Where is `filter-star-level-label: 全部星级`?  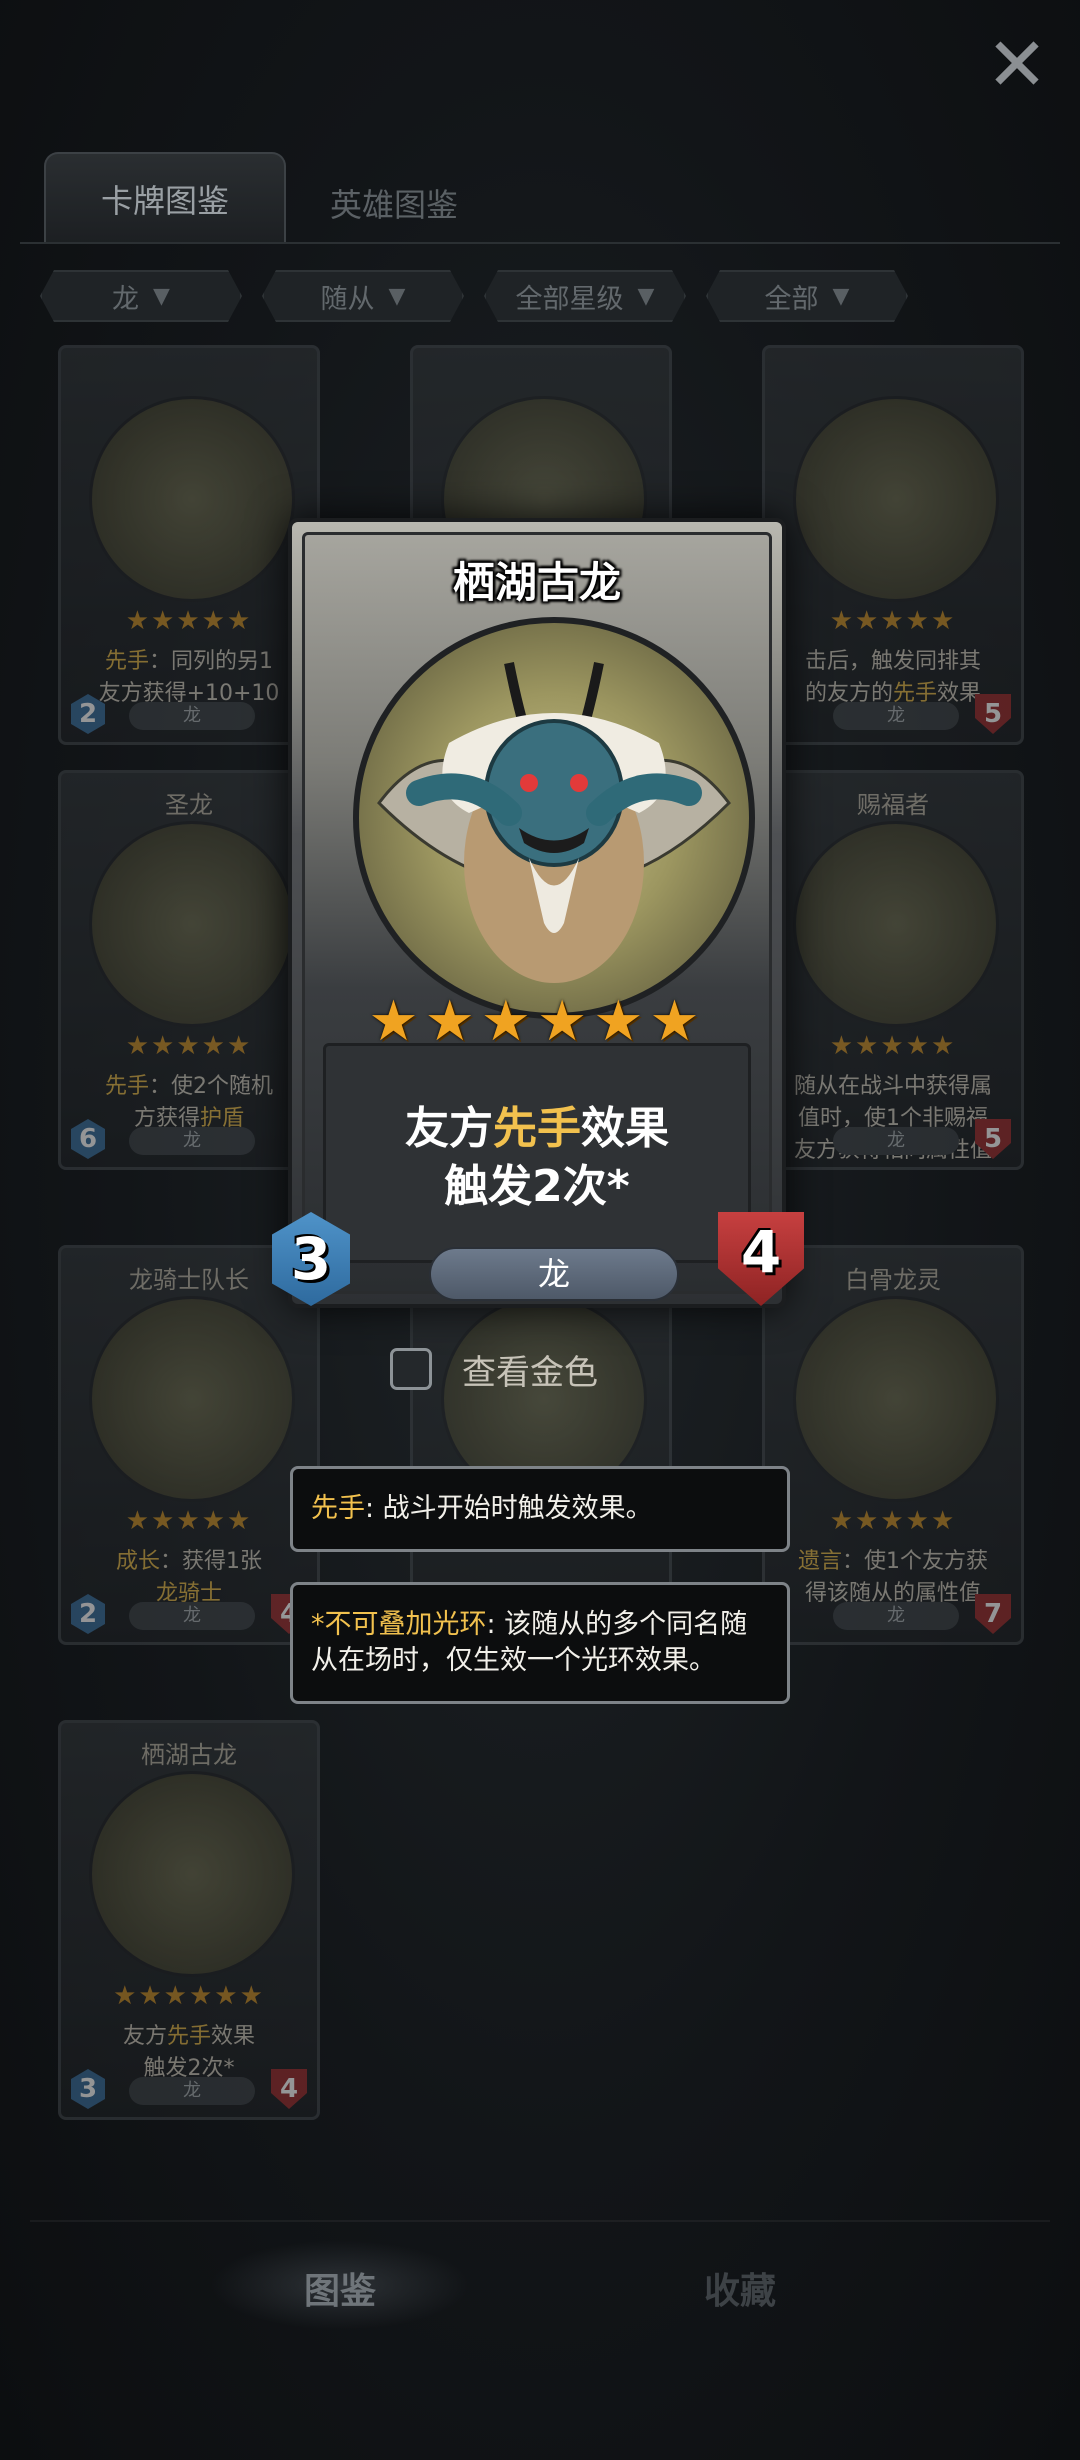
filter-star-level-label: 全部星级 is located at coordinates (569, 299).